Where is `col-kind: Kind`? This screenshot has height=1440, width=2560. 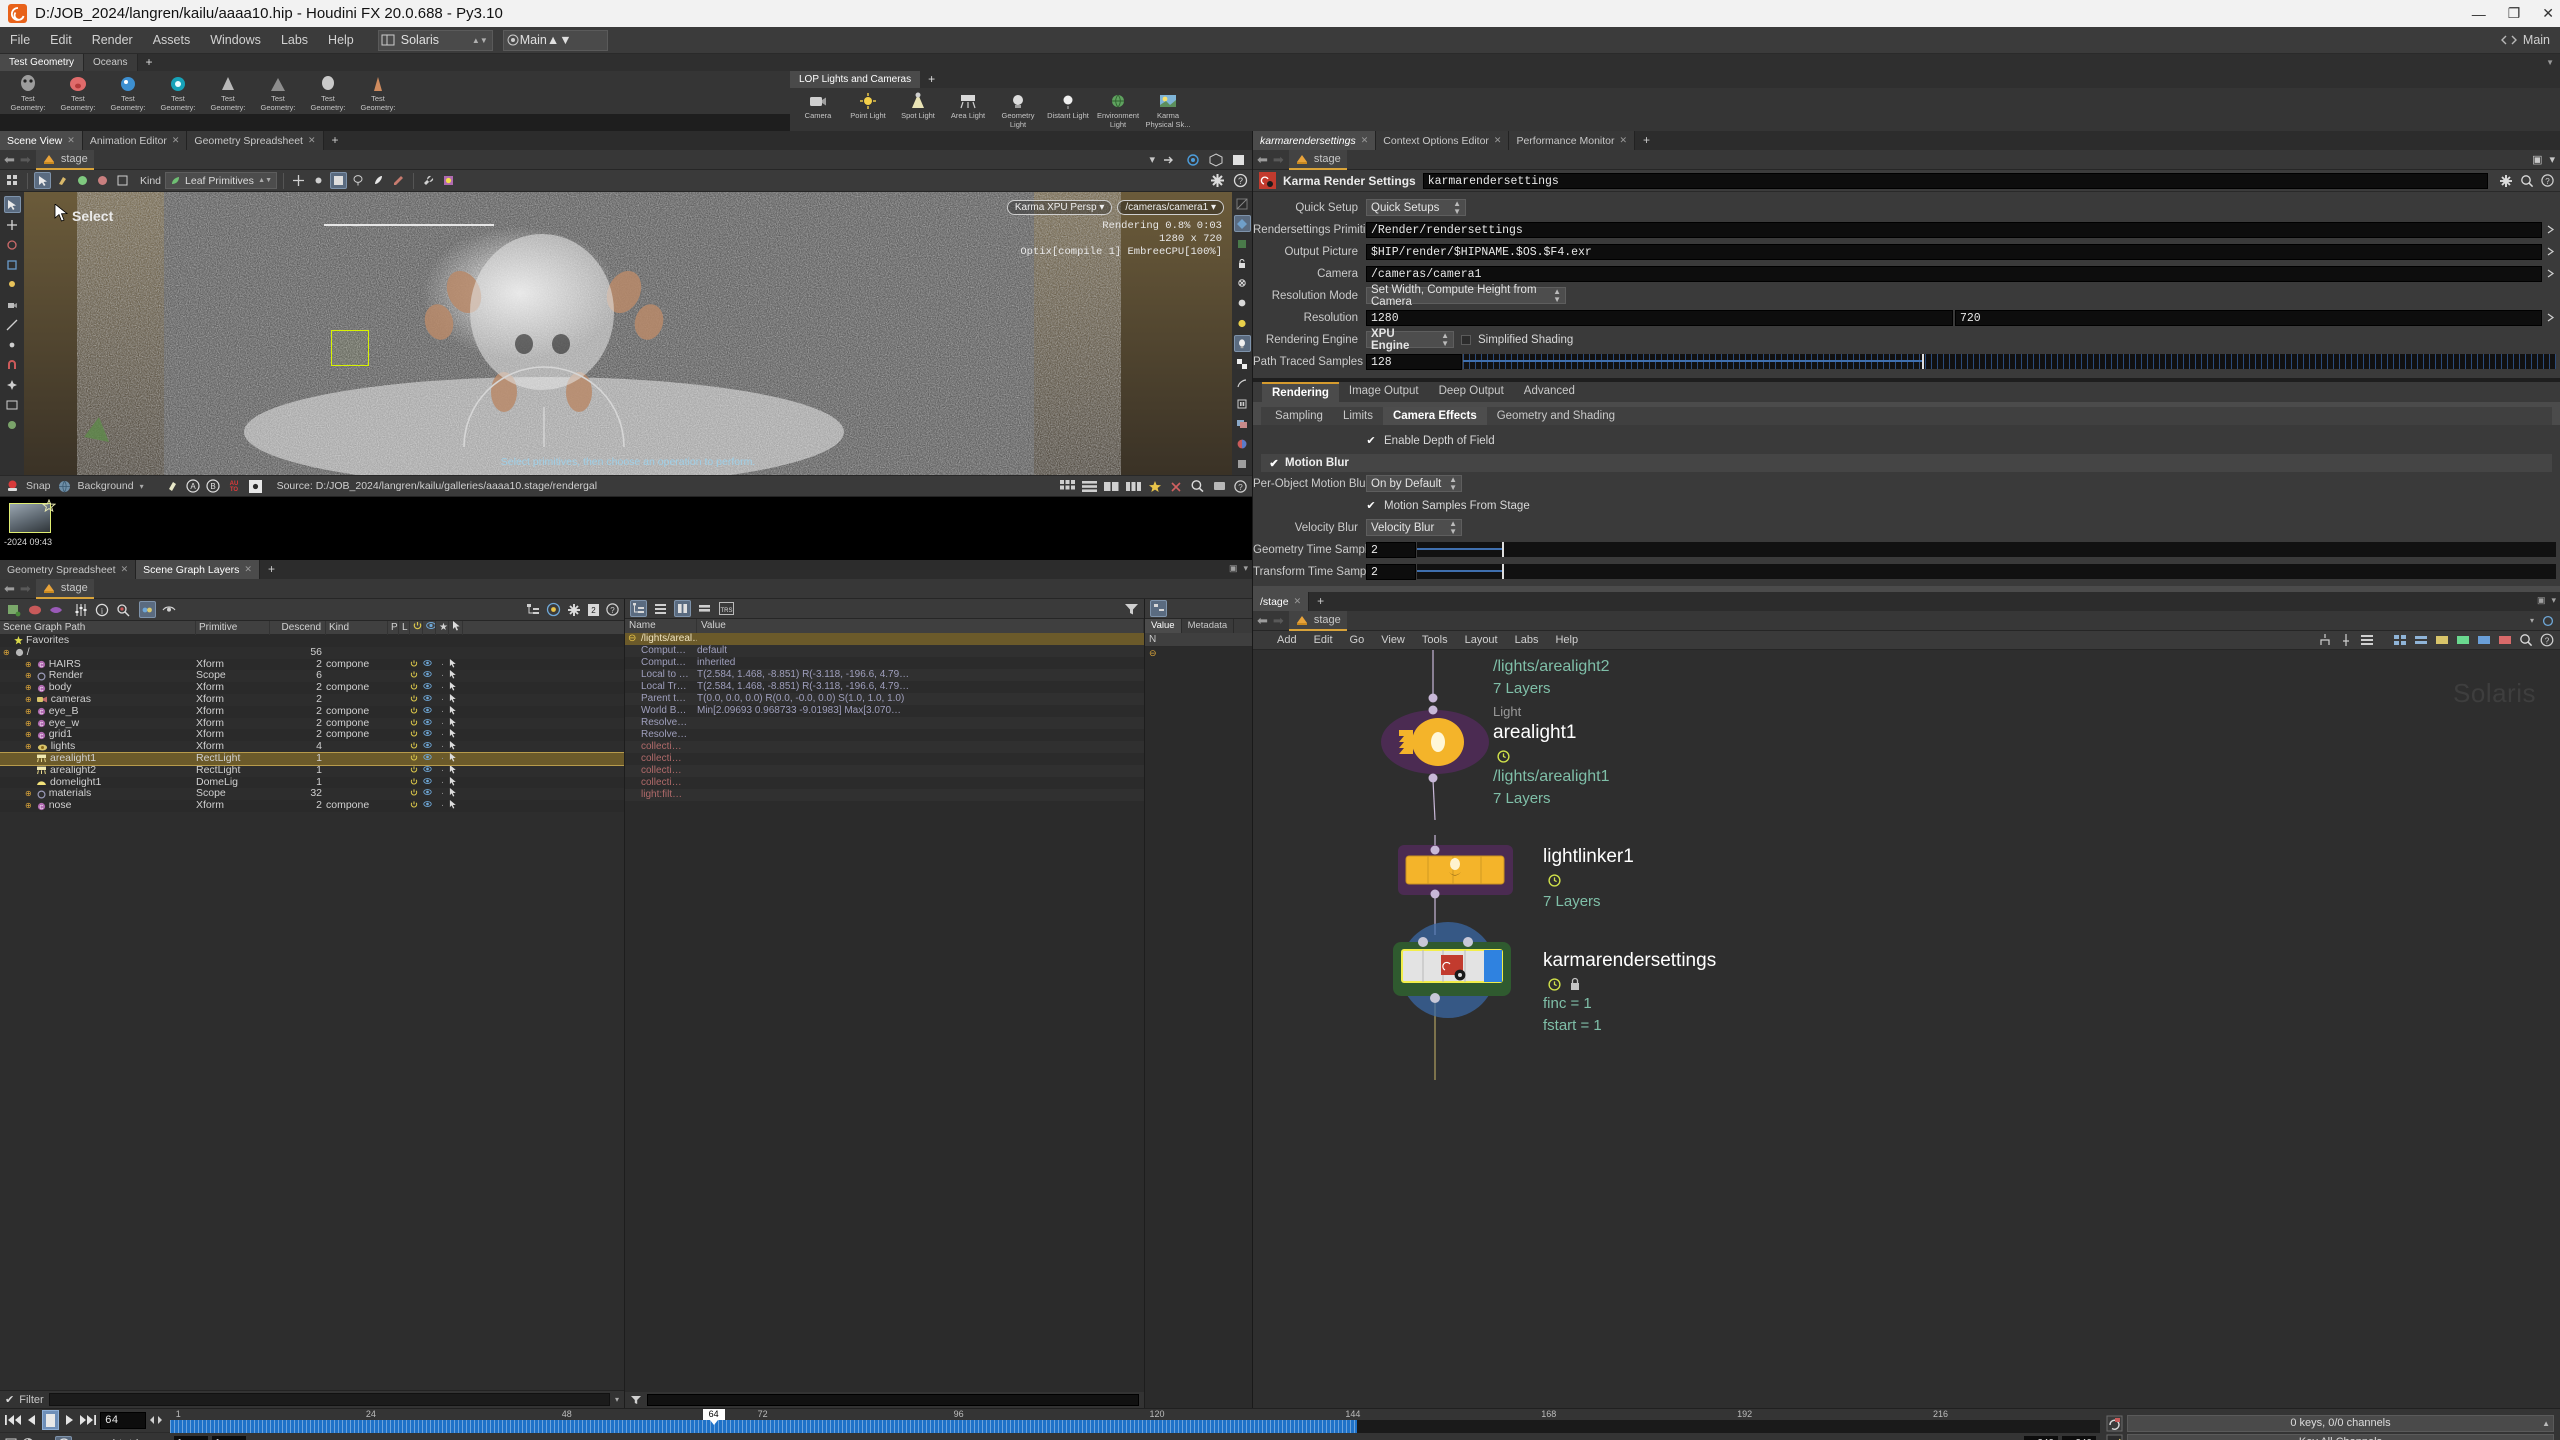
col-kind: Kind is located at coordinates (357, 627).